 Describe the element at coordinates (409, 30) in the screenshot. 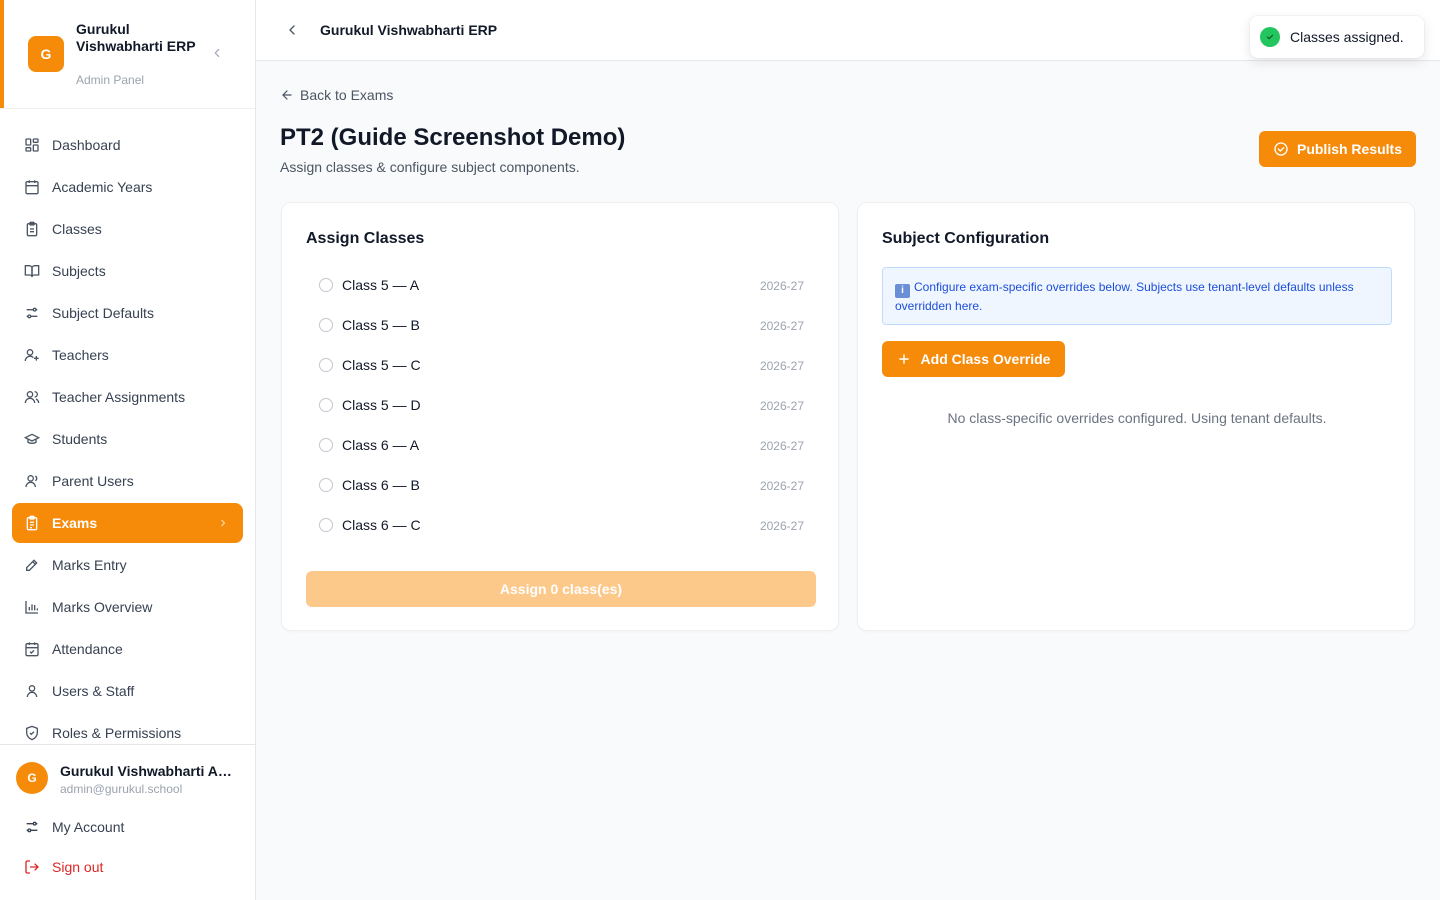

I see `header-title: Gurukul Vishwabharti ERP` at that location.